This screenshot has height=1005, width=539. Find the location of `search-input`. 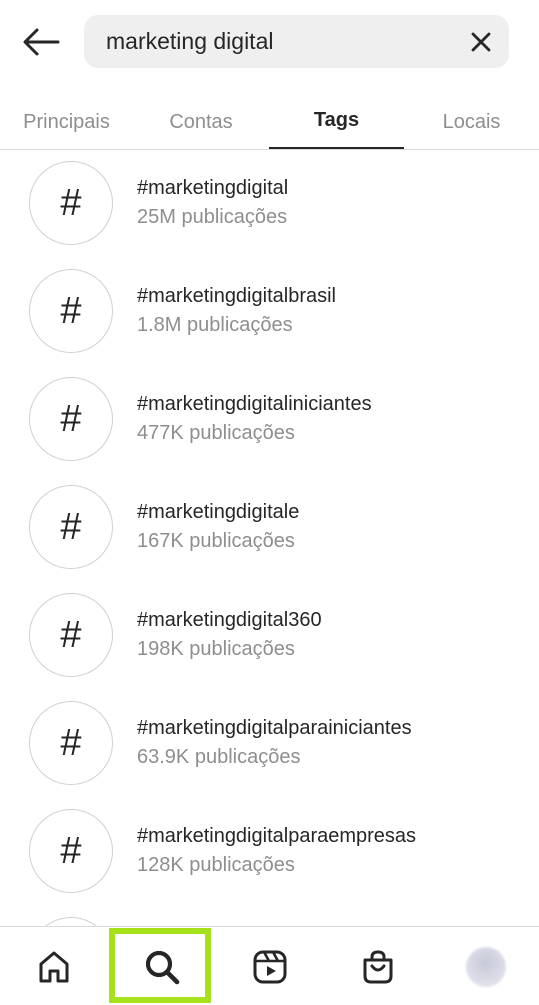

search-input is located at coordinates (276, 41).